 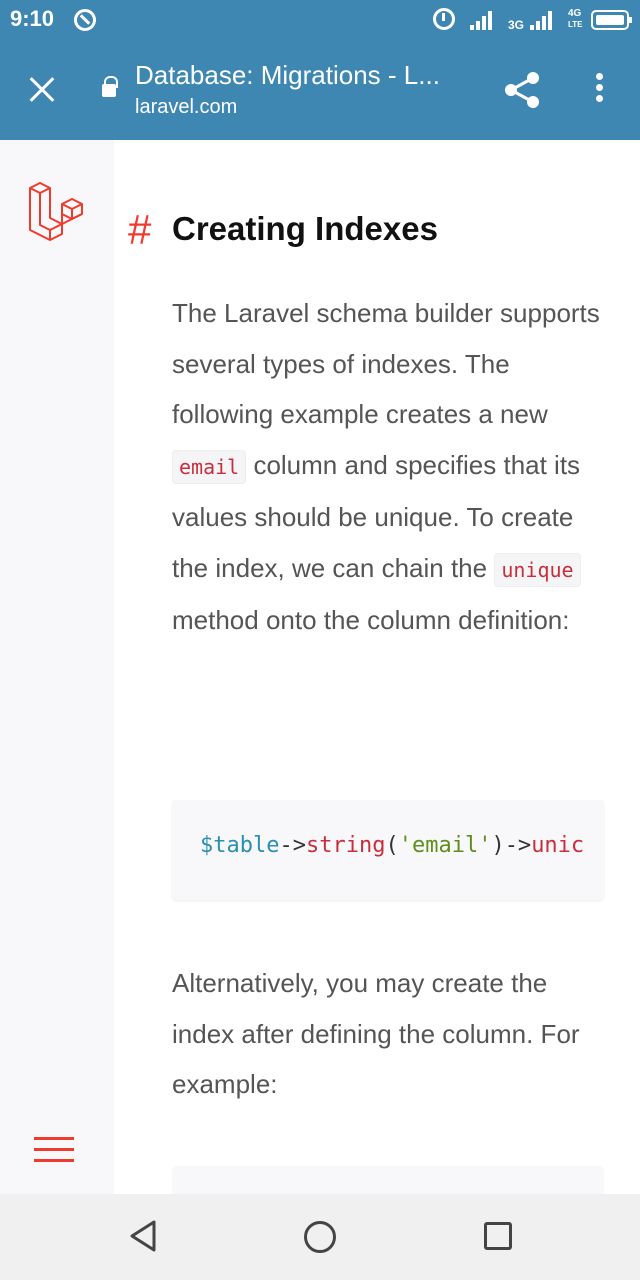 What do you see at coordinates (481, 20) in the screenshot?
I see `signal-strength-icon` at bounding box center [481, 20].